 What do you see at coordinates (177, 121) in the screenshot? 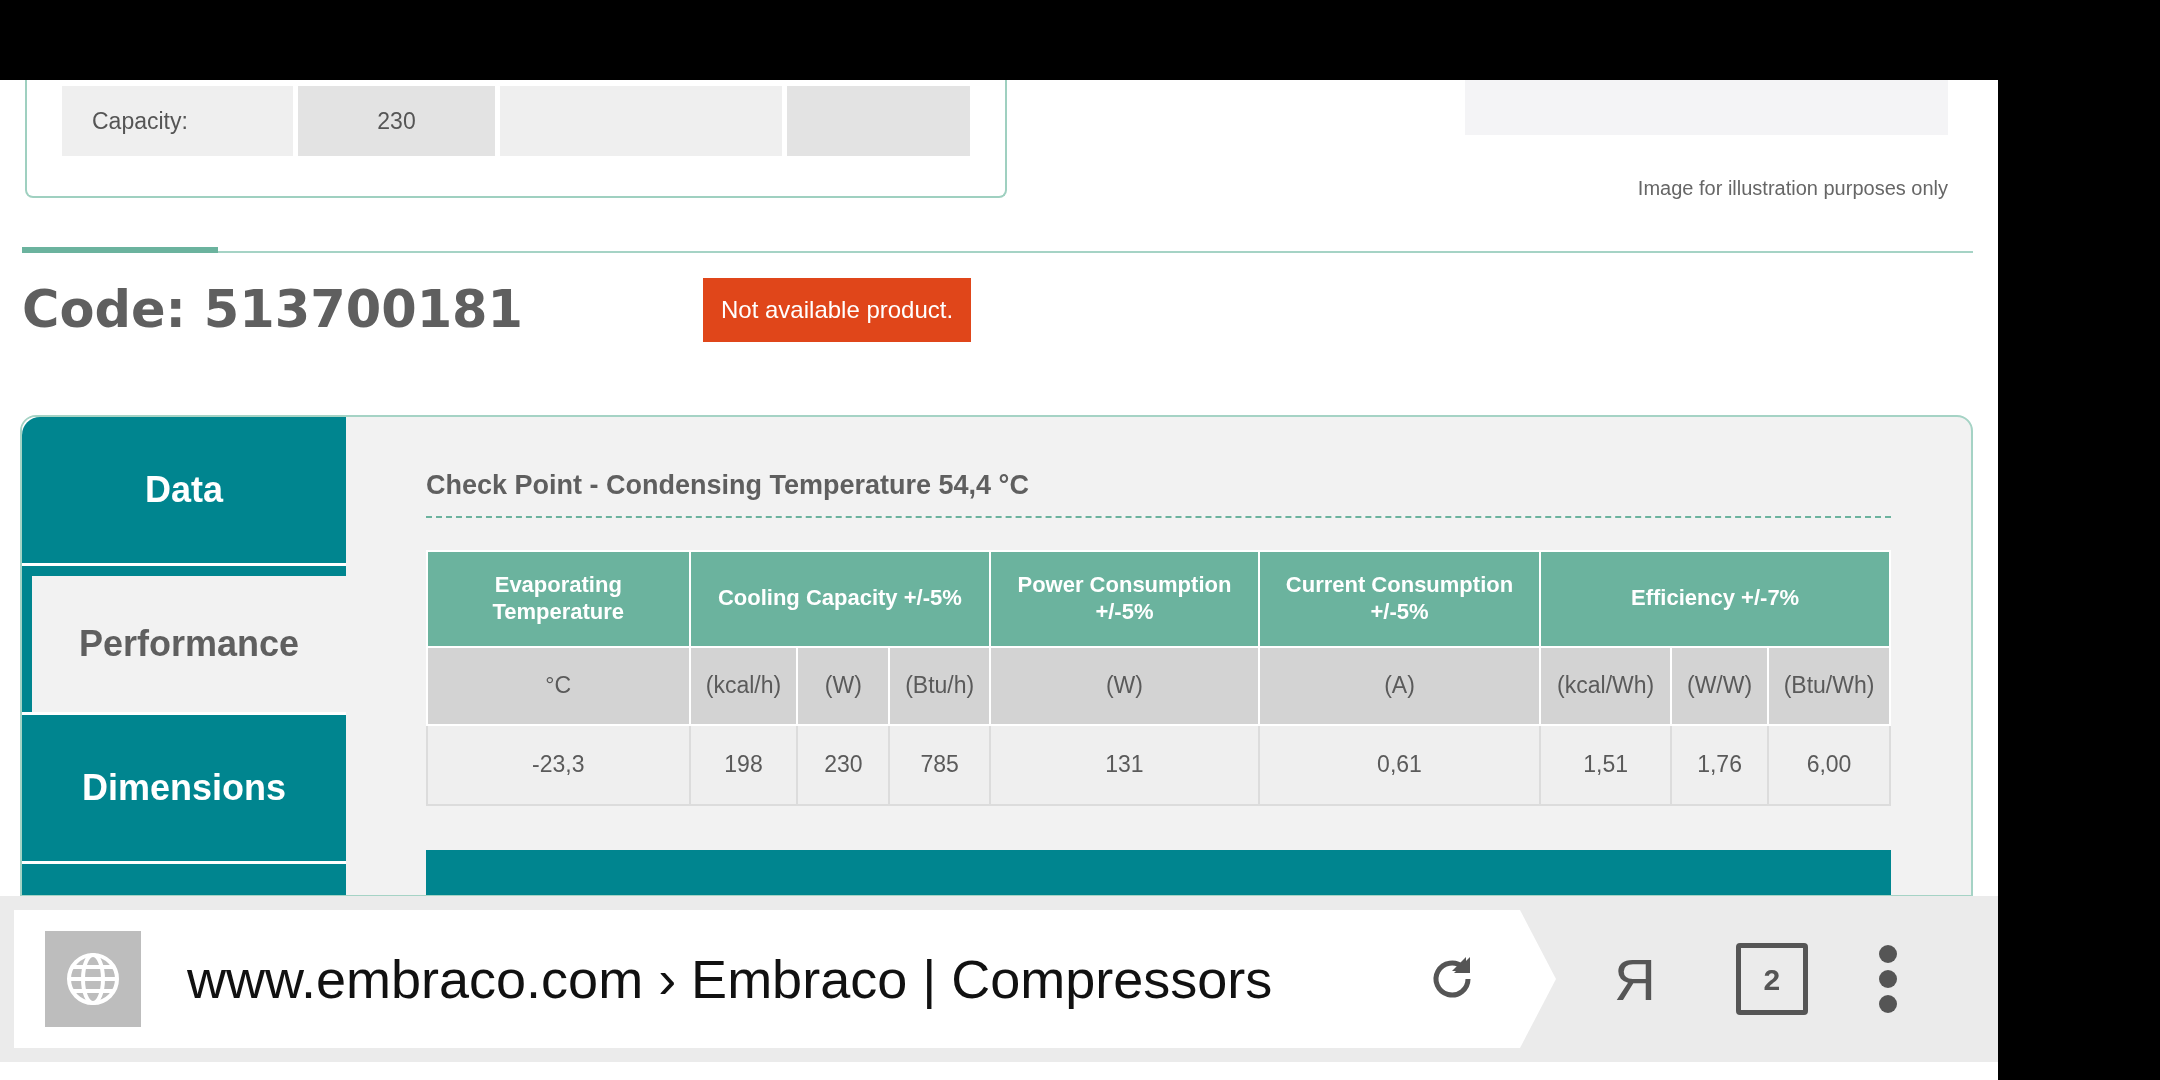
I see `spec-label: Capacity:` at bounding box center [177, 121].